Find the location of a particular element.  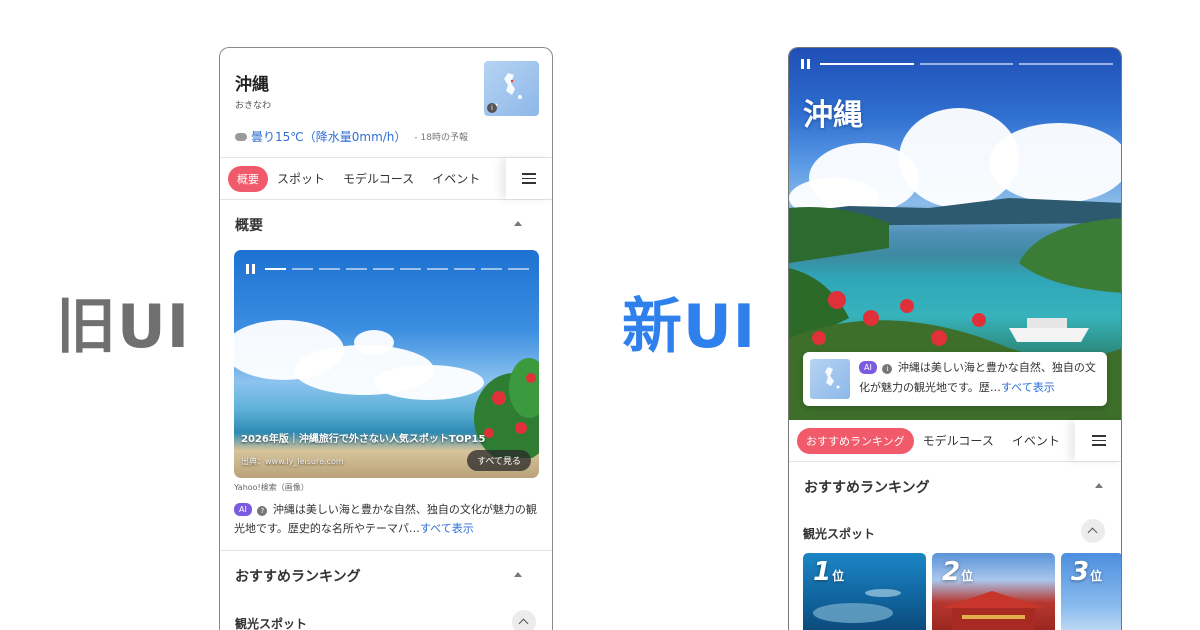

hero-source: 出典：www.ly_leisure.com is located at coordinates (292, 461).